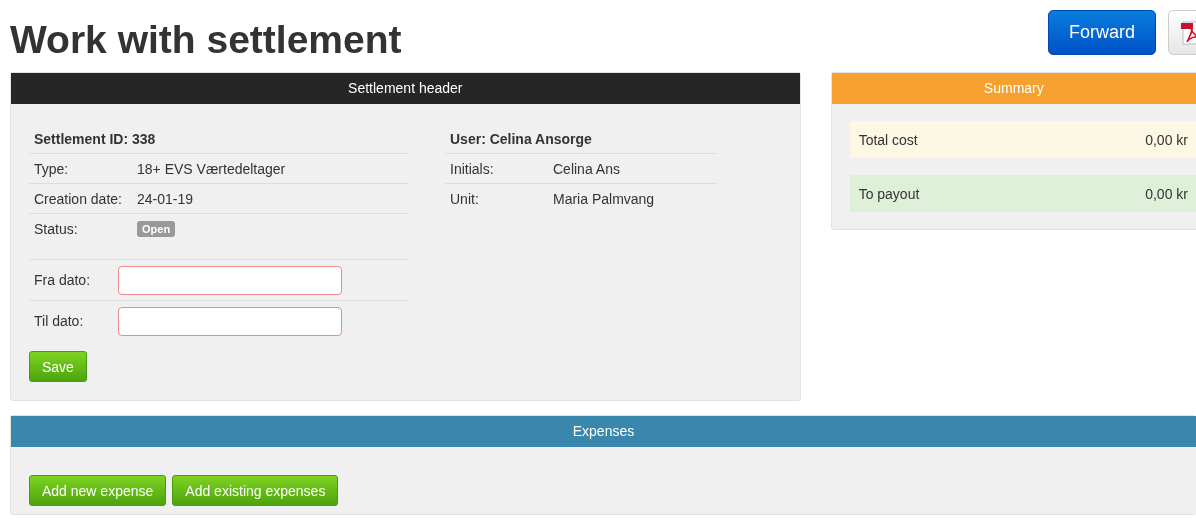 This screenshot has height=522, width=1196. What do you see at coordinates (581, 139) in the screenshot?
I see `info-heading: User: Celina Ansorge` at bounding box center [581, 139].